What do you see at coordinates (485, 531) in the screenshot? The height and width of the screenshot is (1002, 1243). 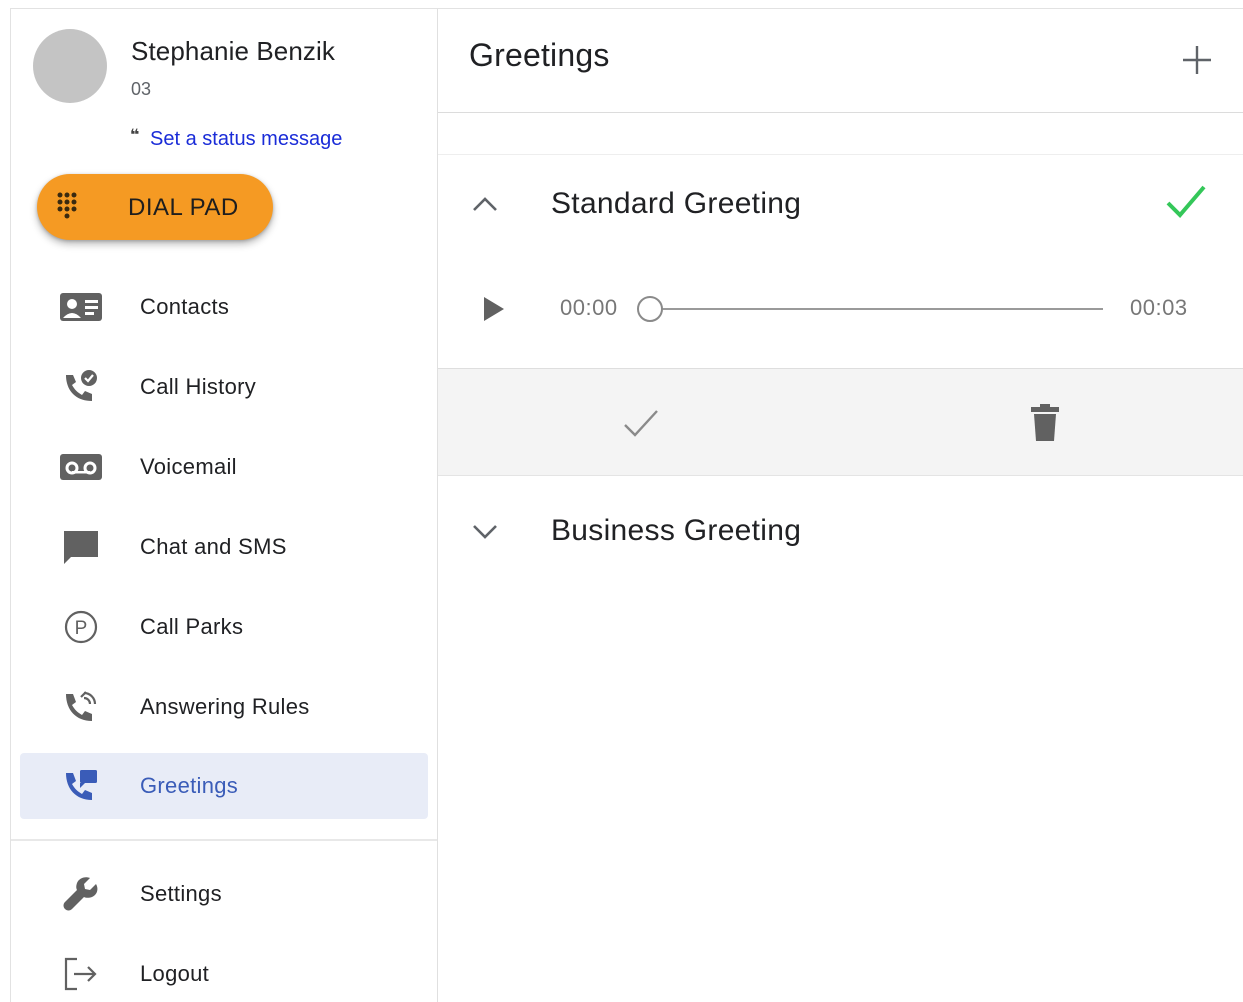 I see `chevron-down-icon` at bounding box center [485, 531].